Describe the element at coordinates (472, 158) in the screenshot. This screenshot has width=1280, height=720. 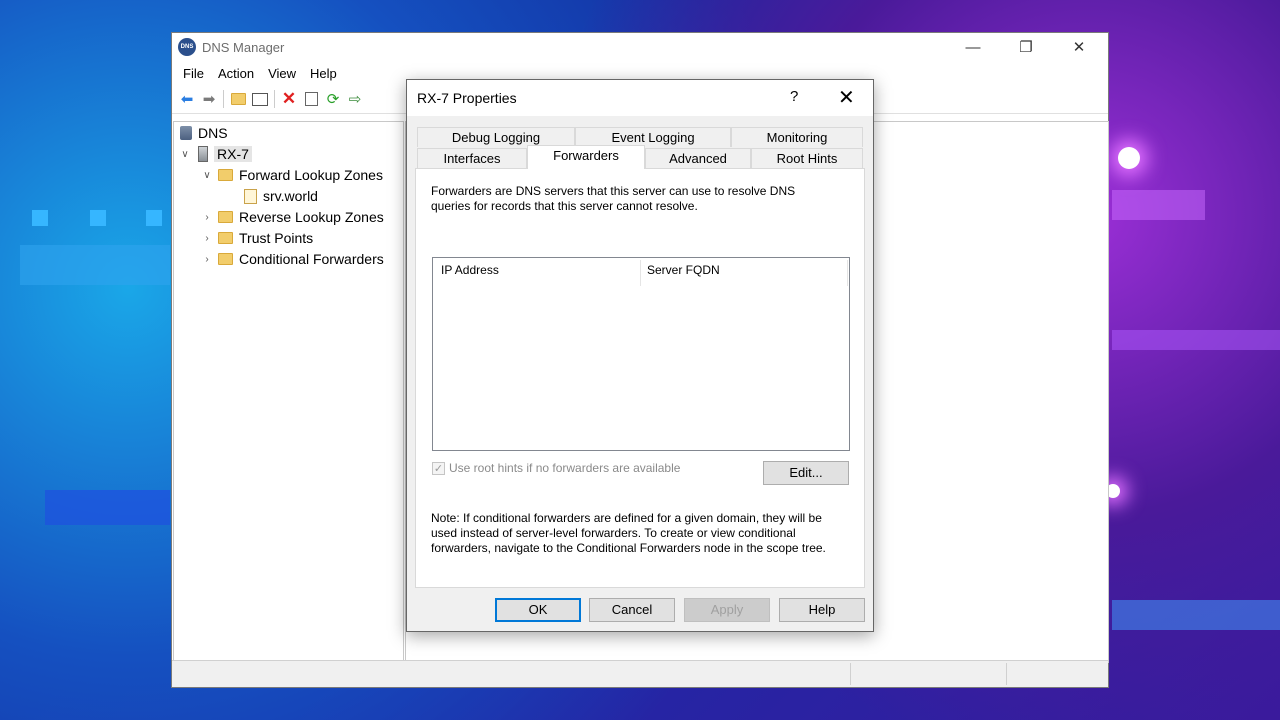
I see `tab-interfaces: Interfaces` at that location.